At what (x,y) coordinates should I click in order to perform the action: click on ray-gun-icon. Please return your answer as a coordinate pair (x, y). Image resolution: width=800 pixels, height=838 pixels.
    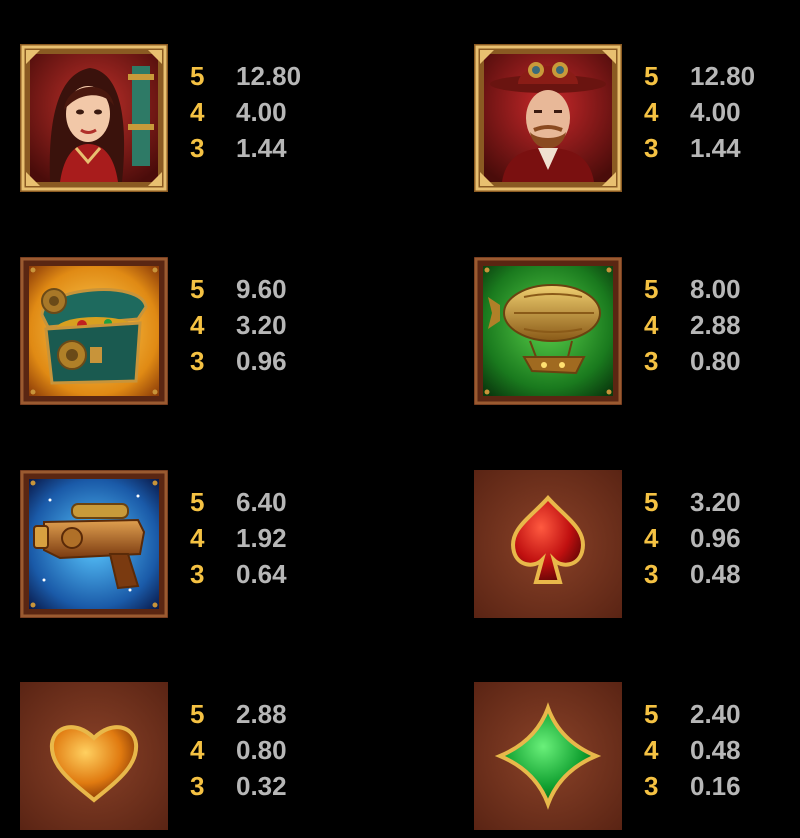
    Looking at the image, I should click on (94, 544).